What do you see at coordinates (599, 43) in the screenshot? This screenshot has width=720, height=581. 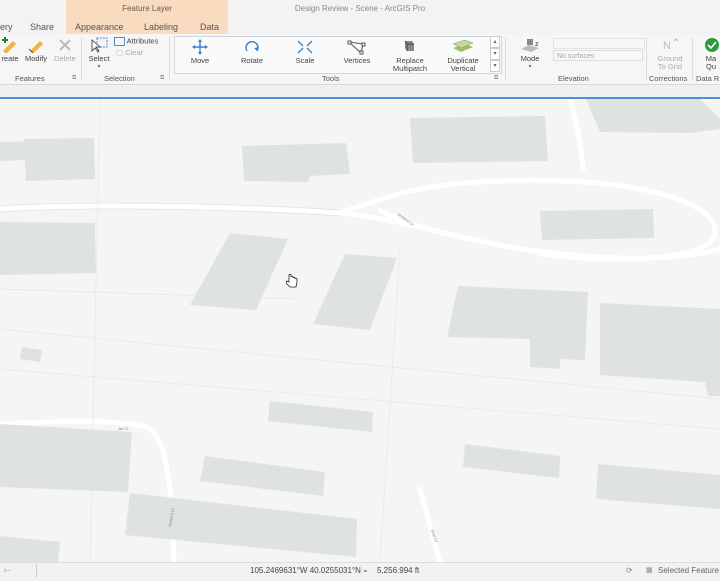 I see `elevation-combo-top` at bounding box center [599, 43].